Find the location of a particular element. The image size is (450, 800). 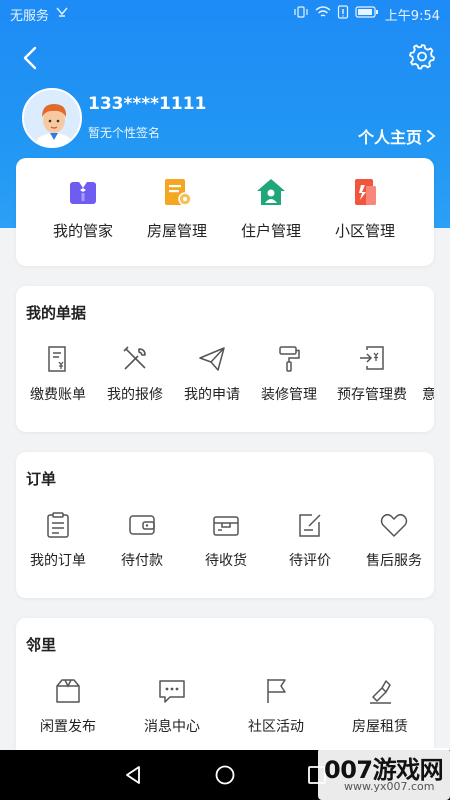

circle-home-icon is located at coordinates (225, 775).